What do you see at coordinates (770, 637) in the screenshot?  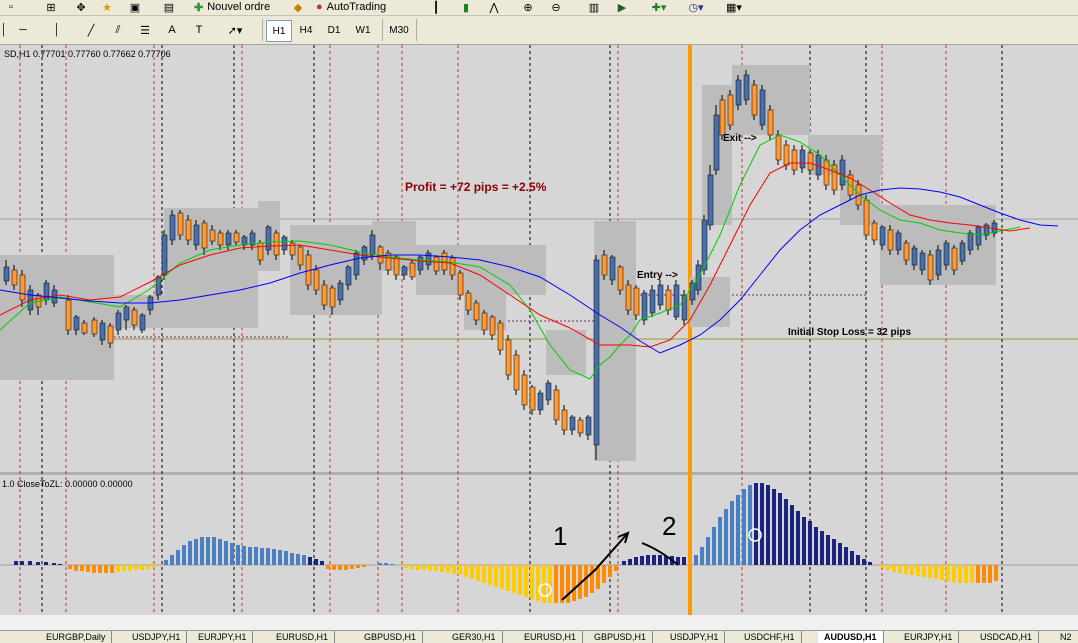 I see `chart-tab: USDCHF,H1` at bounding box center [770, 637].